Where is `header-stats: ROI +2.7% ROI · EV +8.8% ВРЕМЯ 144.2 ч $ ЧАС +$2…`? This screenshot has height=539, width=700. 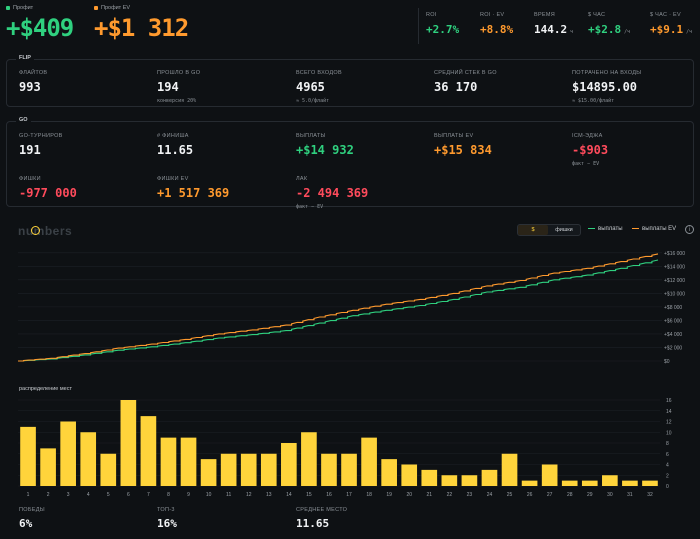
header-stats: ROI +2.7% ROI · EV +8.8% ВРЕМЯ 144.2 ч $ ЧАС +$2… is located at coordinates (561, 27).